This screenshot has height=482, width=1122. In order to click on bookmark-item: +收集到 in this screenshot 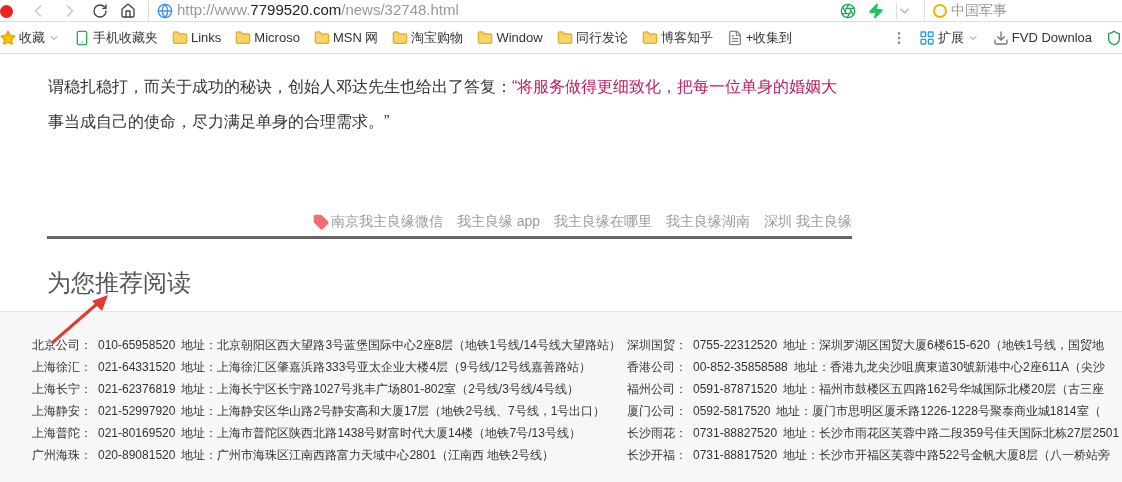, I will do `click(759, 37)`.